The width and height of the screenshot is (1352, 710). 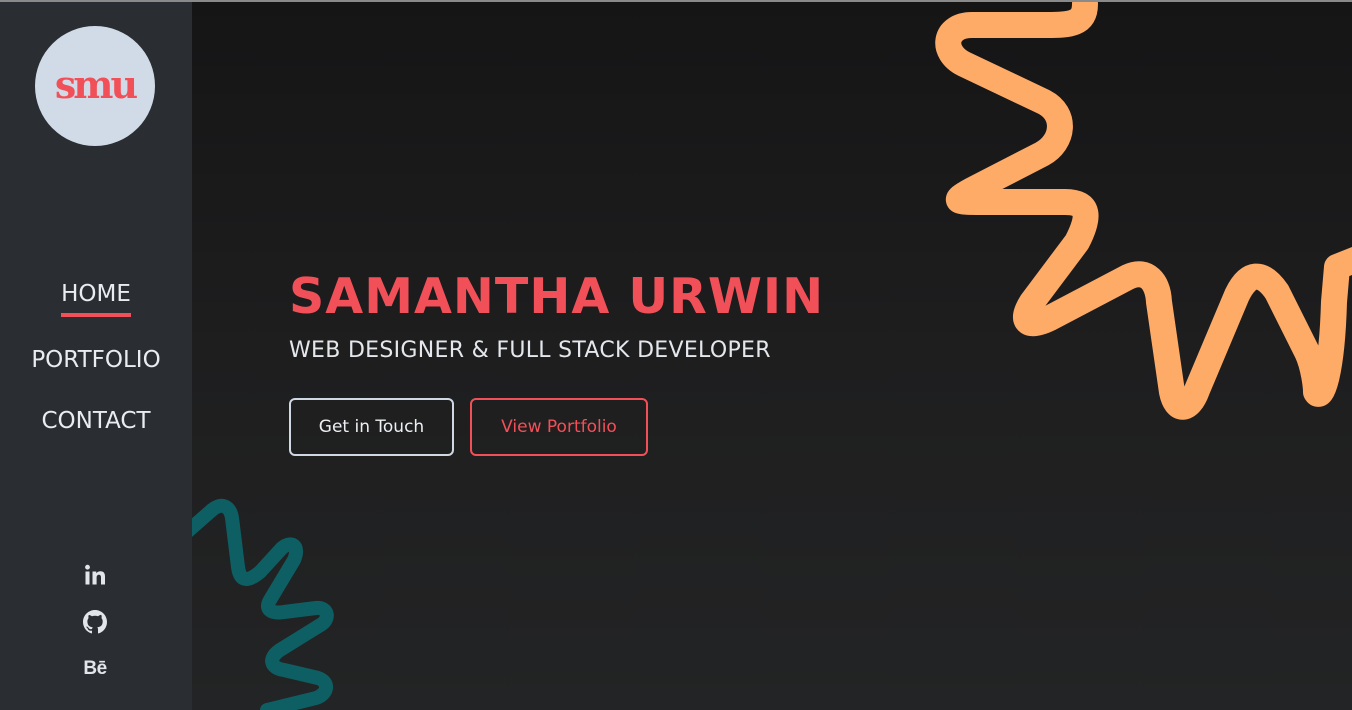 I want to click on behance-icon: Bē, so click(x=95, y=669).